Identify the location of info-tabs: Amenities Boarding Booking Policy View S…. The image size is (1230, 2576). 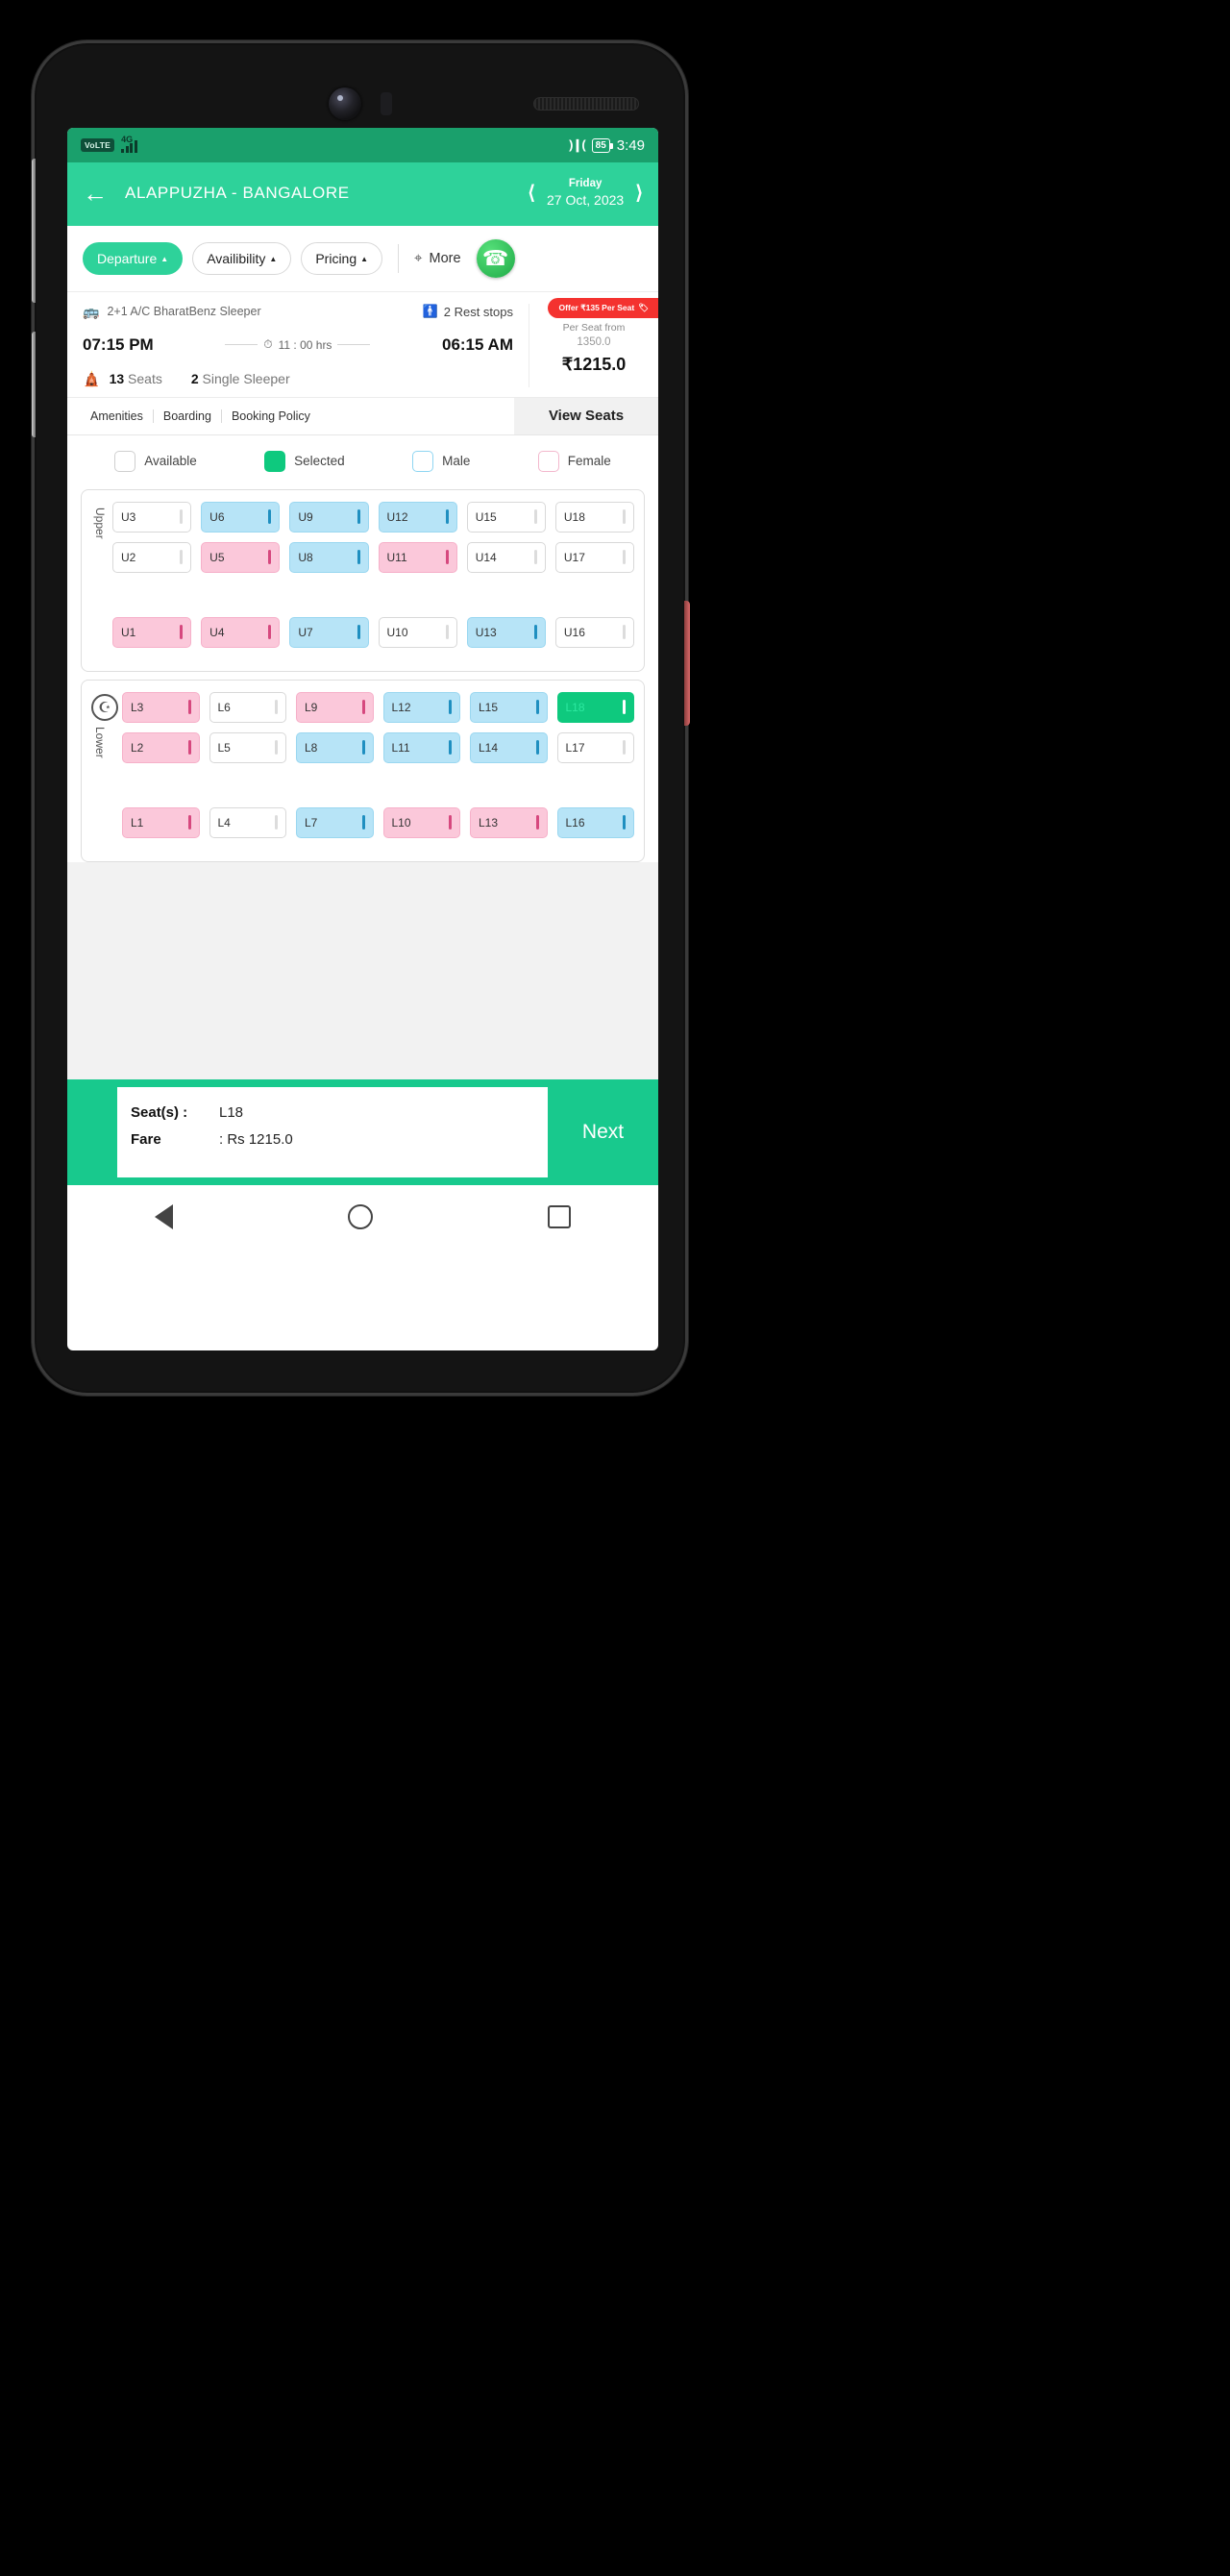
(362, 416).